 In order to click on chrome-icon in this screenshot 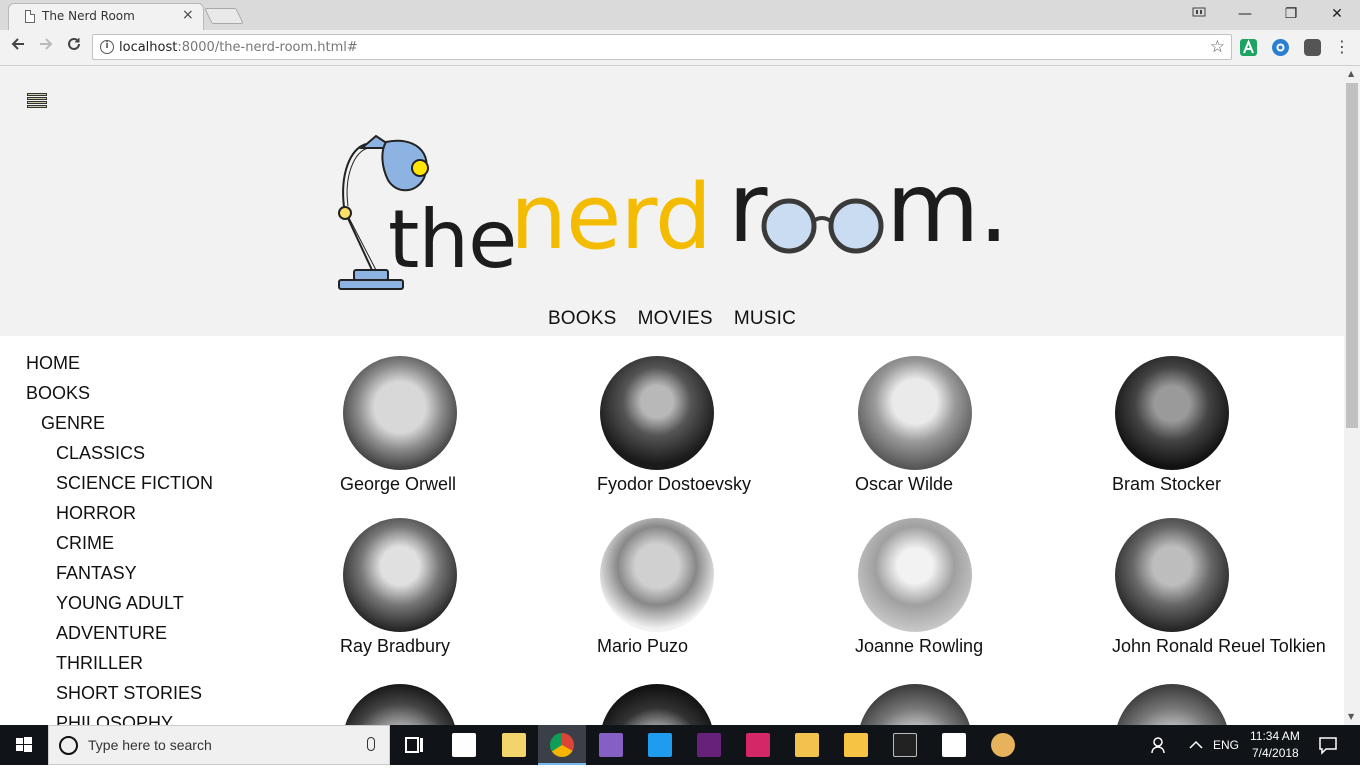, I will do `click(562, 745)`.